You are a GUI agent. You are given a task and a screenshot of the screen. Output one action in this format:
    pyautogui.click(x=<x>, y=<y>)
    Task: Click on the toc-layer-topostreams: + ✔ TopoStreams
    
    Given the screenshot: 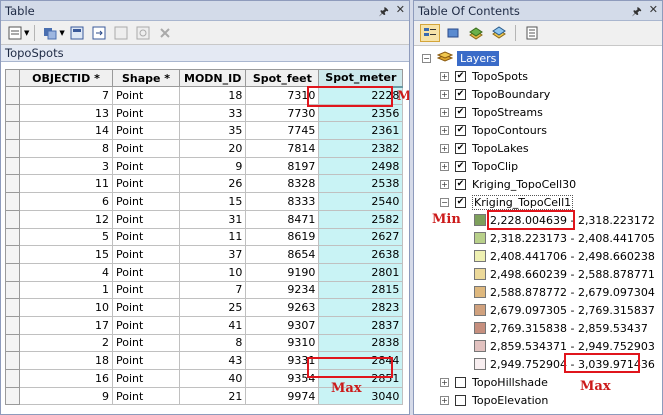 What is the action you would take?
    pyautogui.click(x=491, y=112)
    